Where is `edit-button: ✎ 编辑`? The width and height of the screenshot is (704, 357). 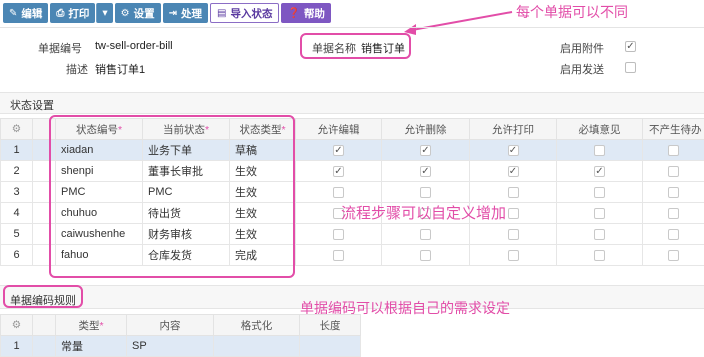
edit-button: ✎ 编辑 is located at coordinates (25, 13).